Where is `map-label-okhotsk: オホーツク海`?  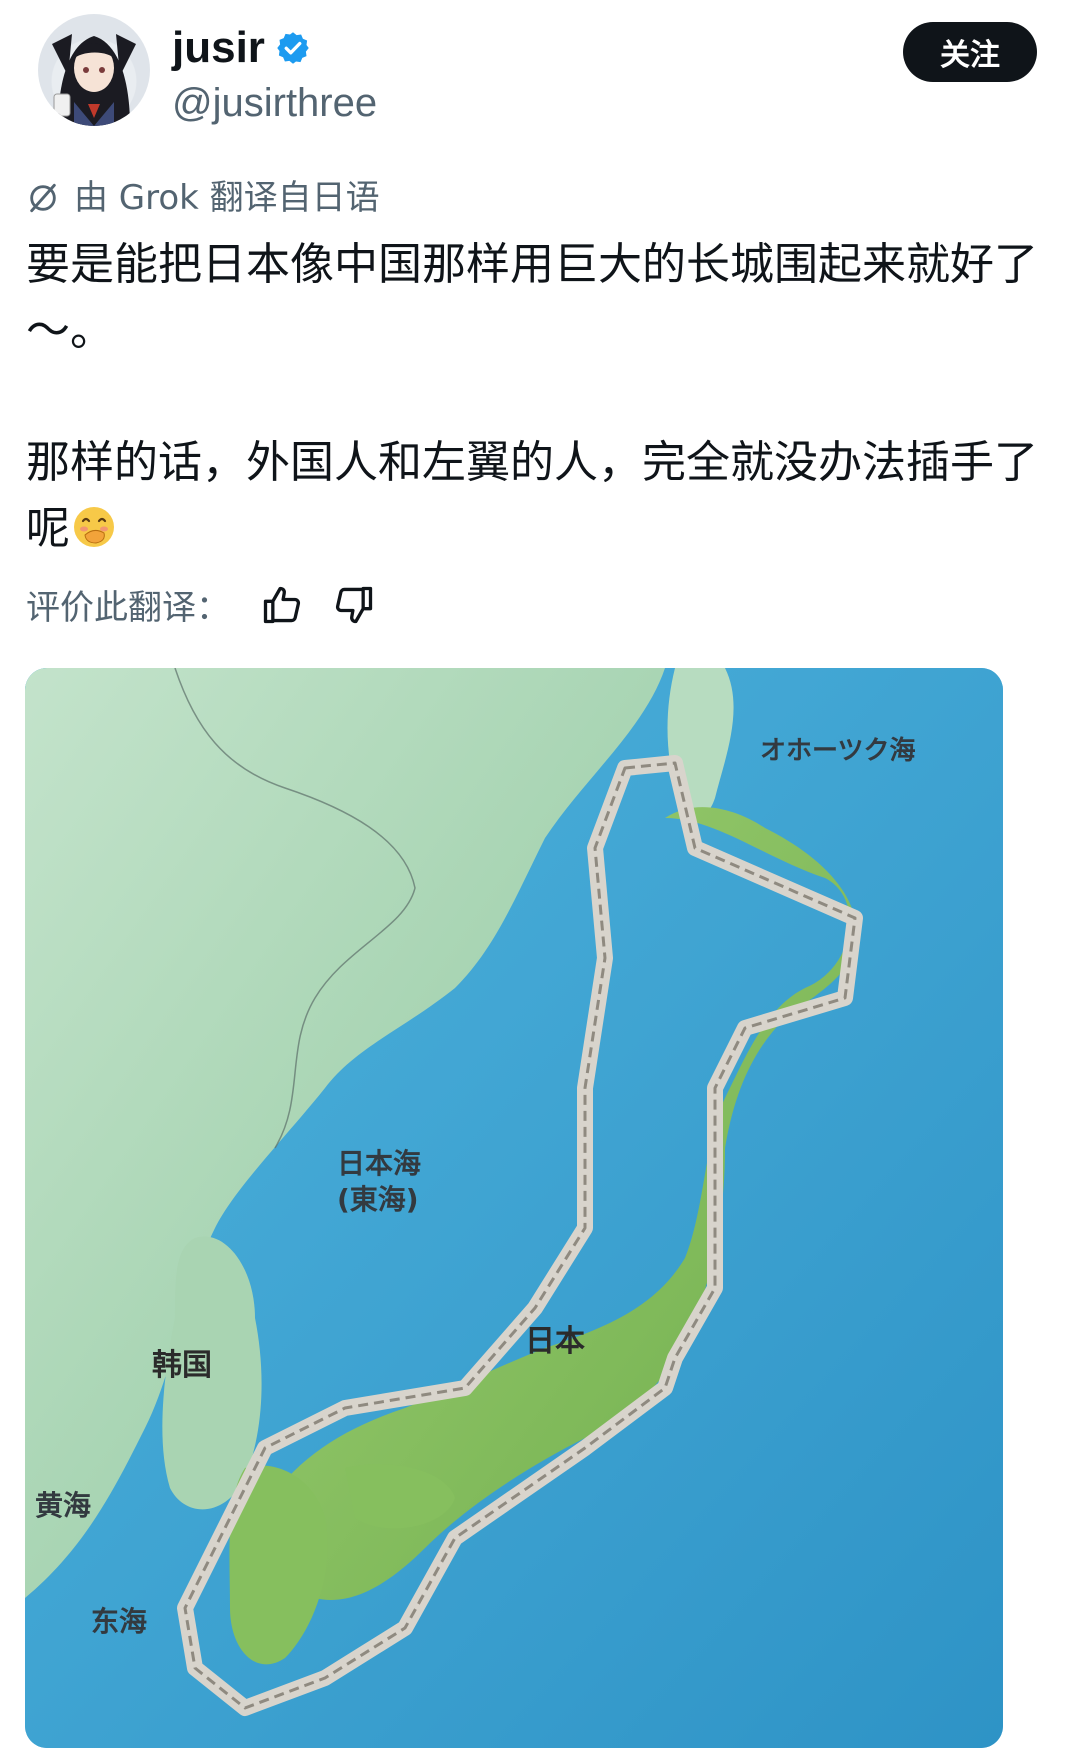
map-label-okhotsk: オホーツク海 is located at coordinates (838, 751).